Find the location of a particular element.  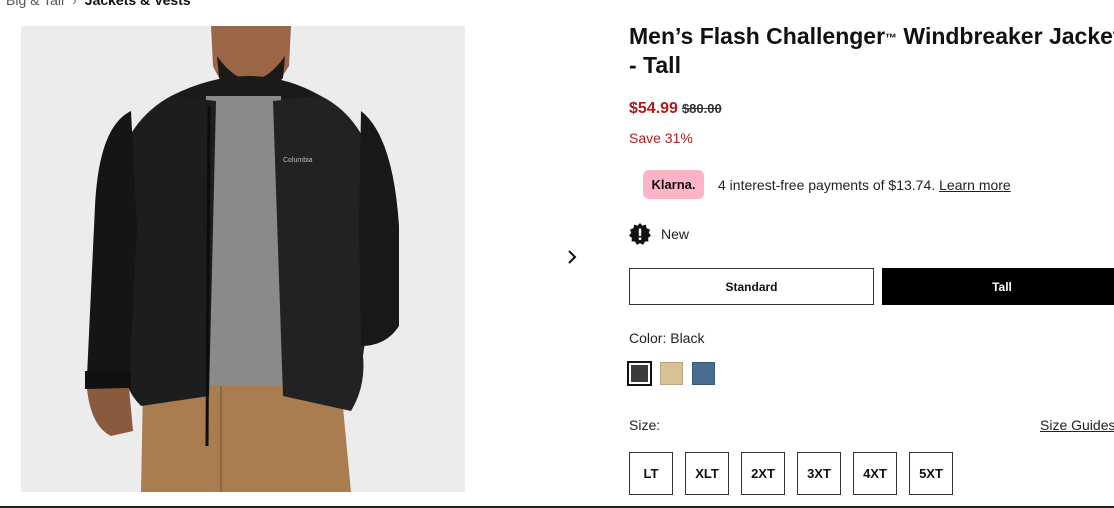

color-label: Color: Black is located at coordinates (667, 338).